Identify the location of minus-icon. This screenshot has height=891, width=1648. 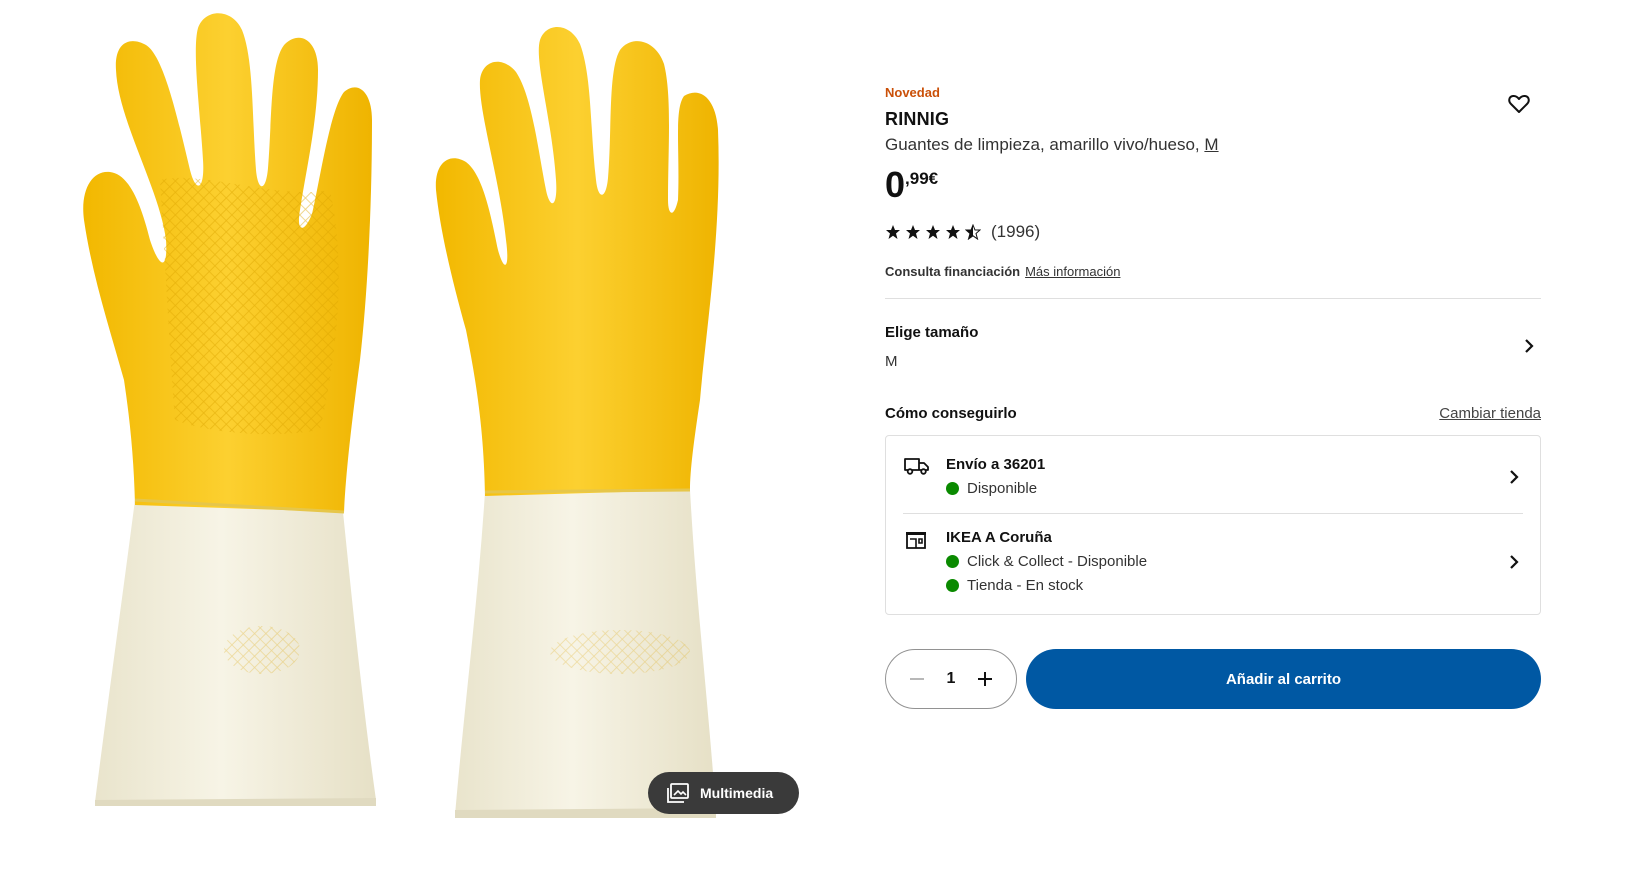
(917, 679).